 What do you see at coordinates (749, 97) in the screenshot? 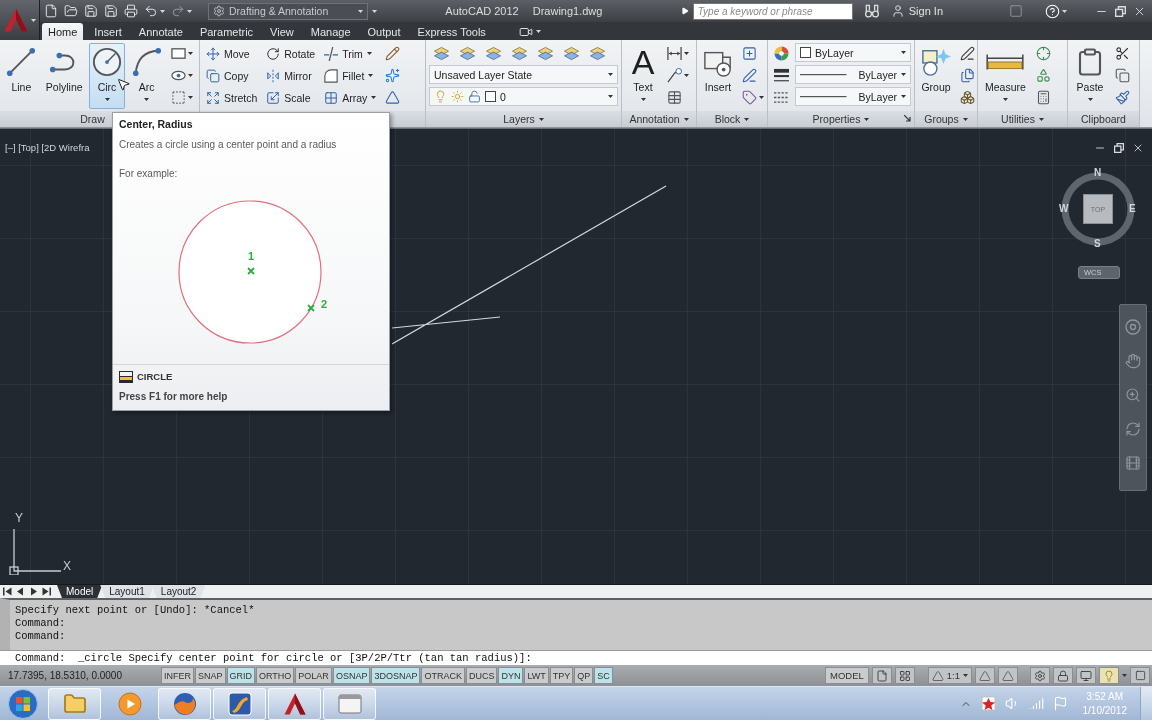
I see `tag-icon` at bounding box center [749, 97].